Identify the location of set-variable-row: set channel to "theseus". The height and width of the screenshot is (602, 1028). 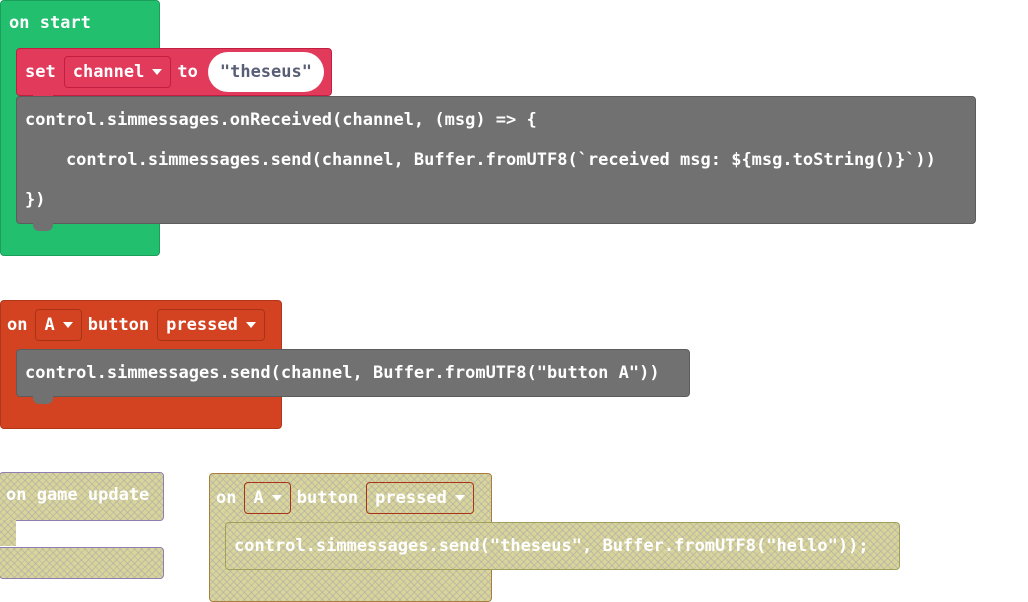
(174, 72).